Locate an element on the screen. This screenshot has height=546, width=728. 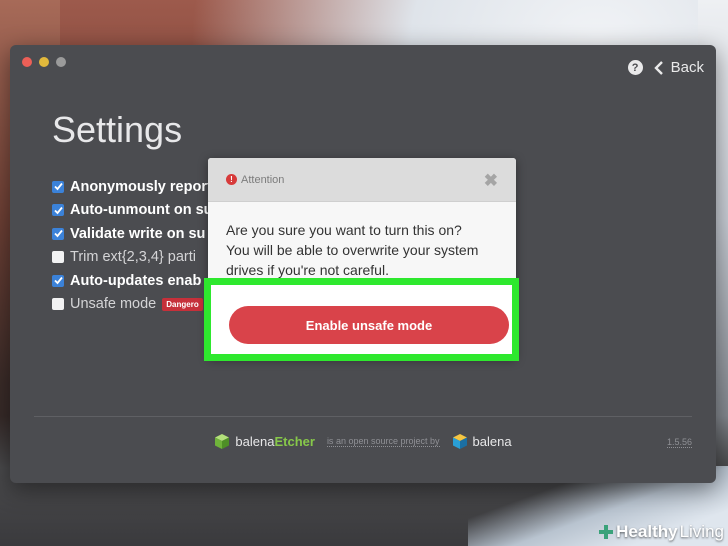
healthy-living-watermark: Healthy Living is located at coordinates (661, 532).